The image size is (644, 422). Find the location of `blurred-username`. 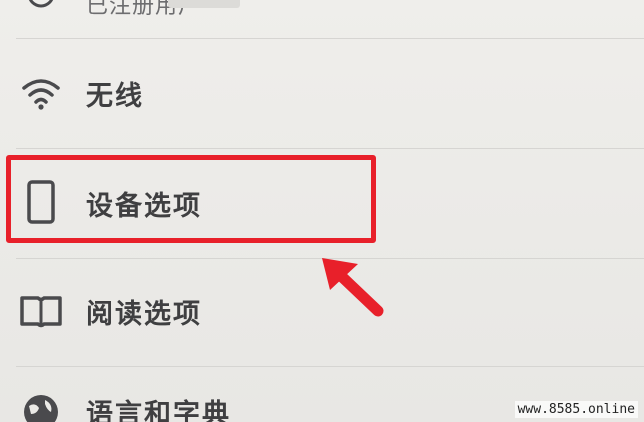

blurred-username is located at coordinates (204, 4).